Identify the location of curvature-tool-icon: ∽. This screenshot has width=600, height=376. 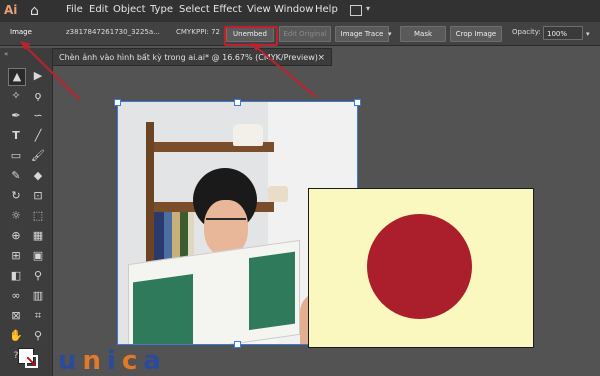
(38, 116).